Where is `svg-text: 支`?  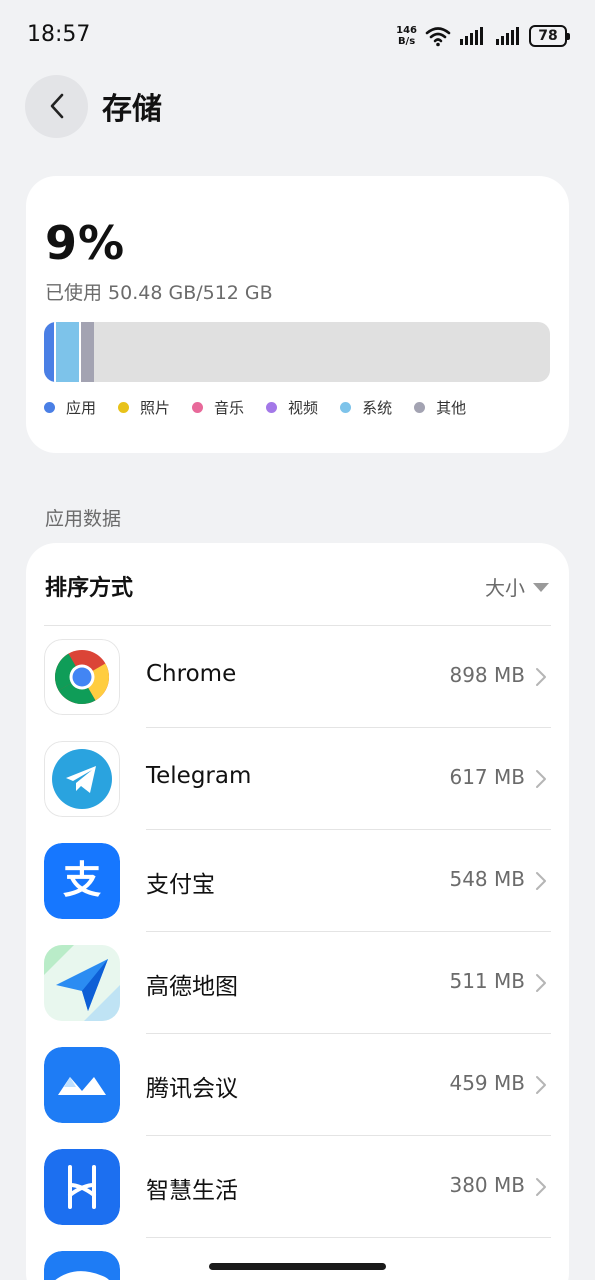 svg-text: 支 is located at coordinates (82, 880).